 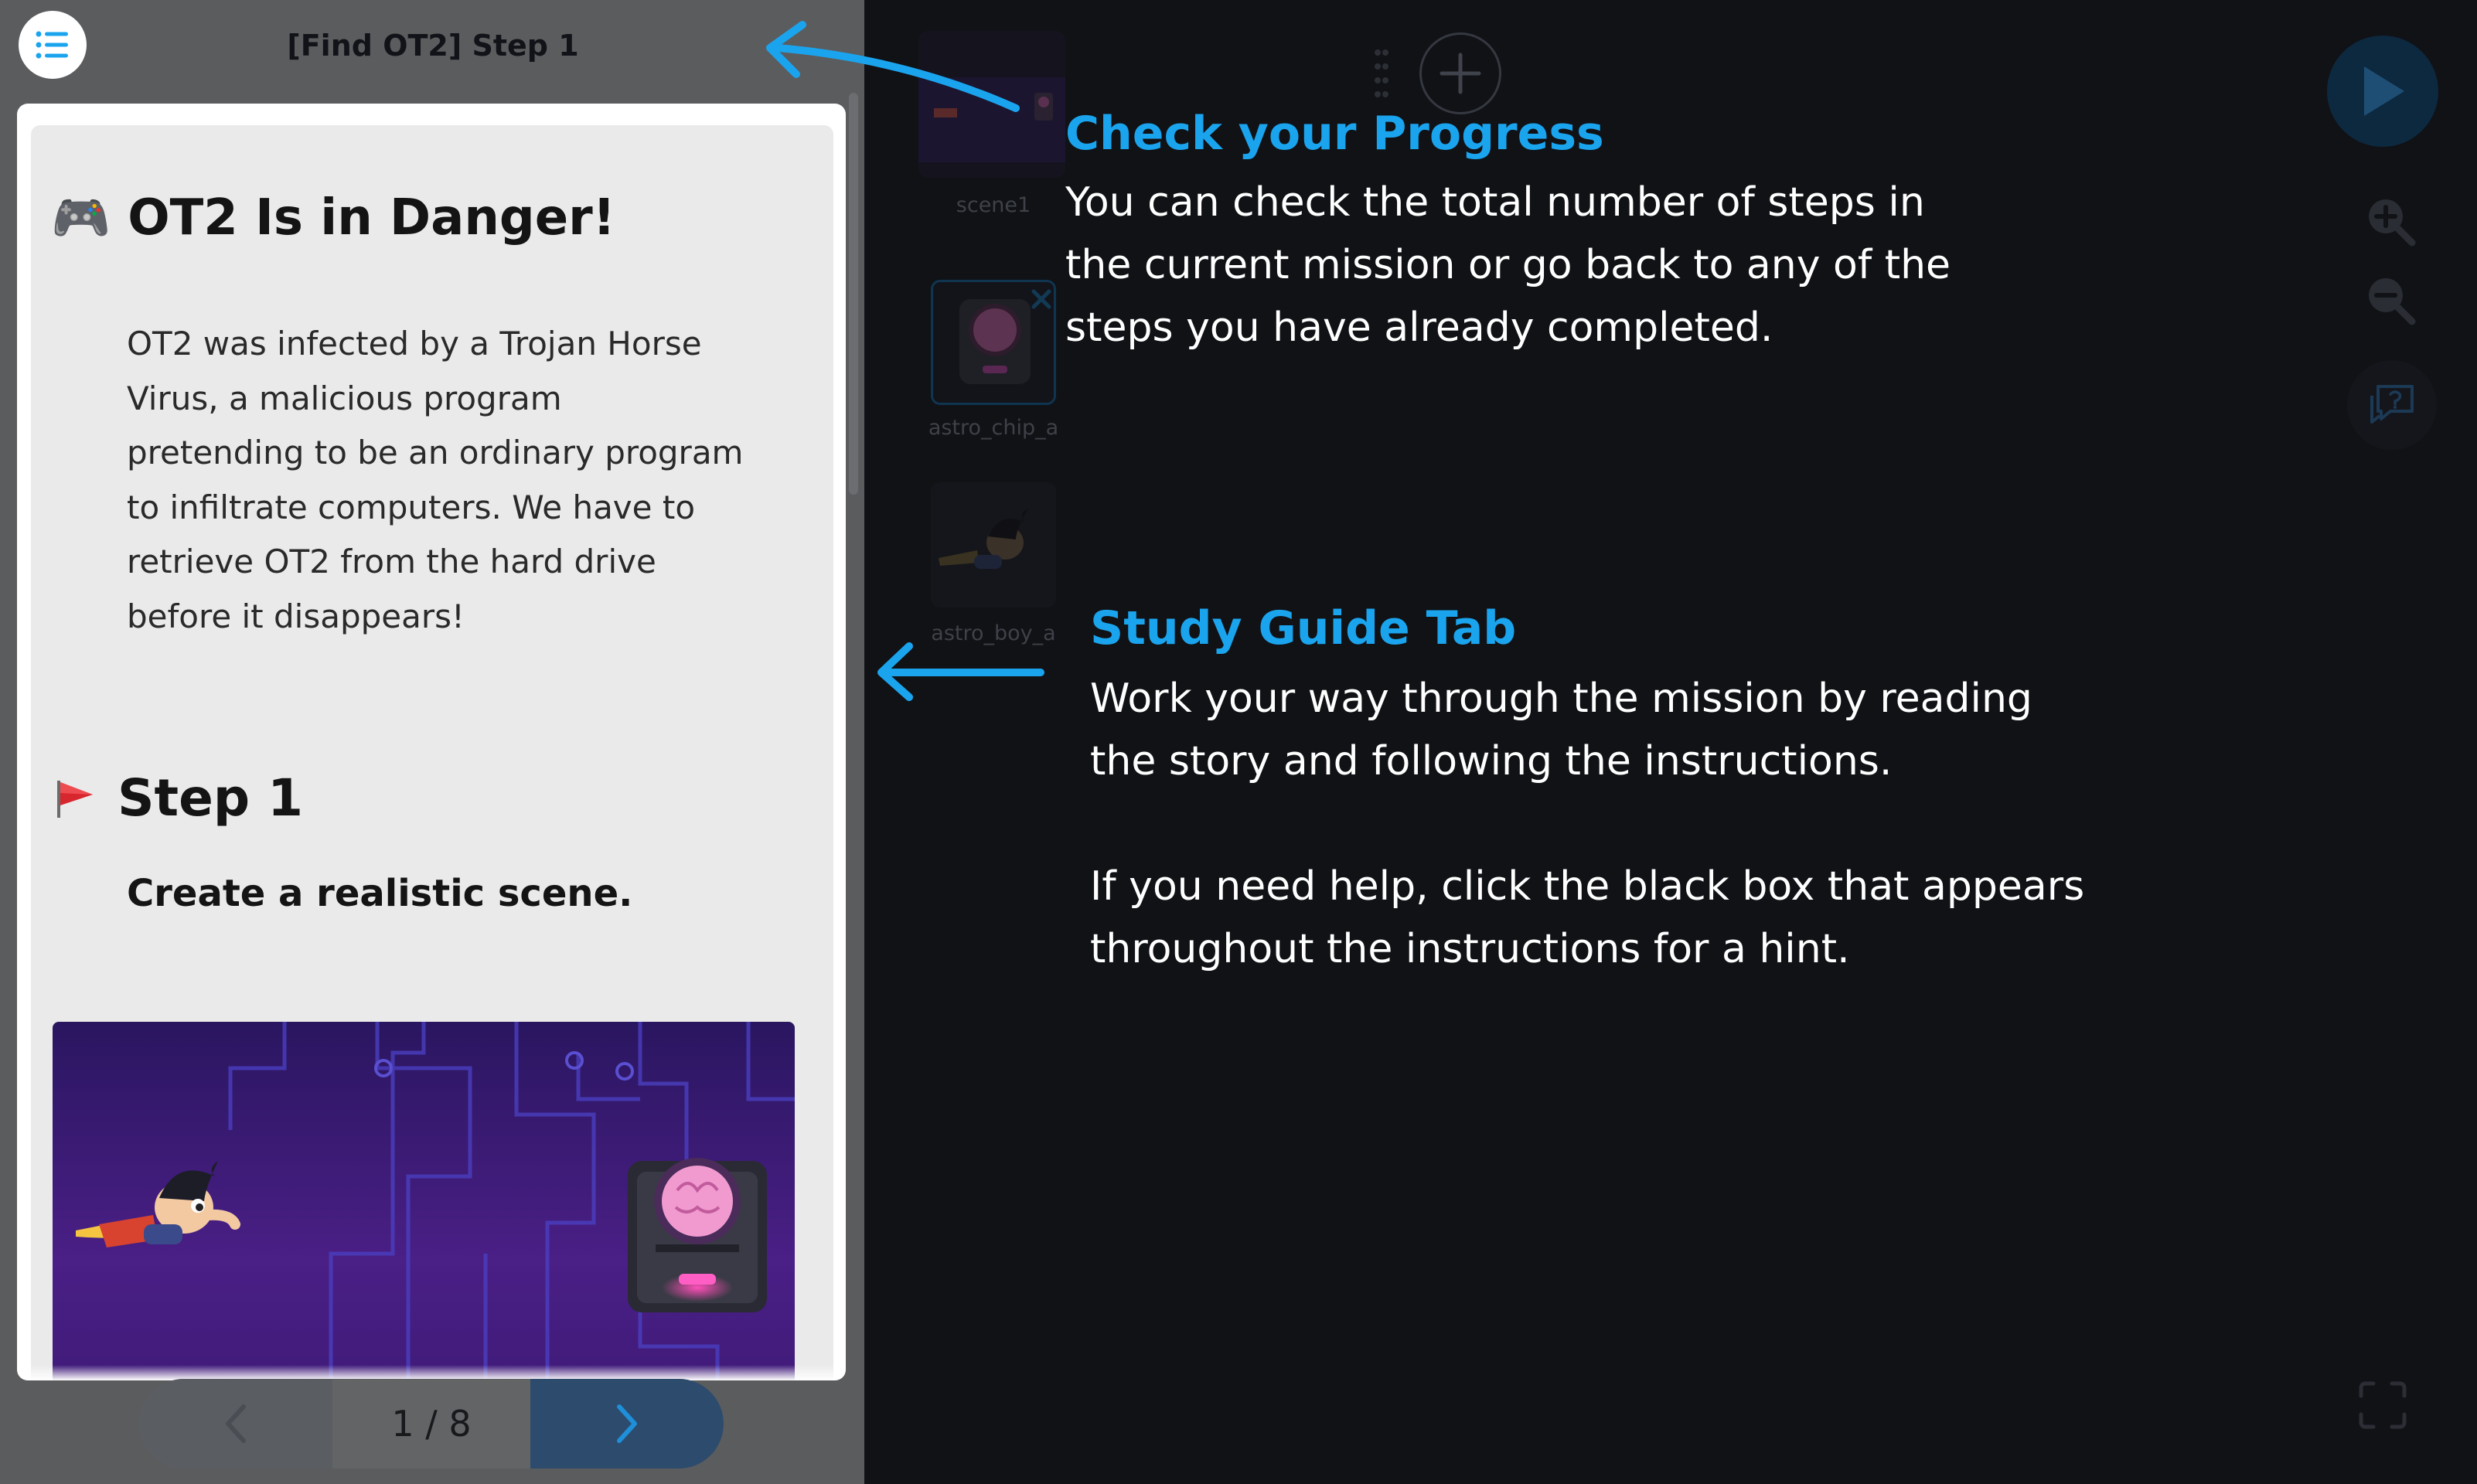 What do you see at coordinates (433, 46) in the screenshot?
I see `step-title: [Find OT2] Step 1` at bounding box center [433, 46].